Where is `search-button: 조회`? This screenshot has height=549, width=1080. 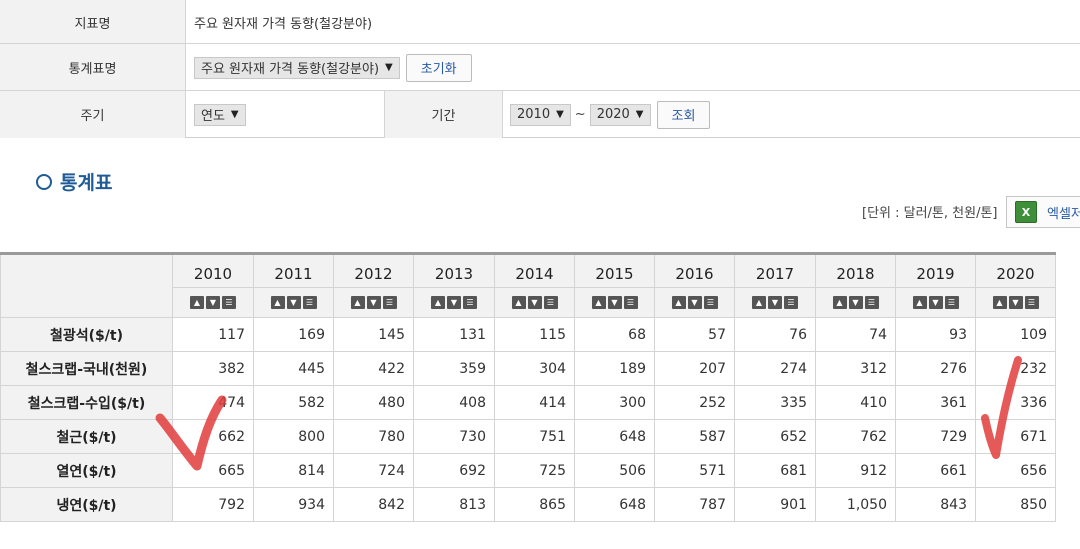 search-button: 조회 is located at coordinates (683, 114).